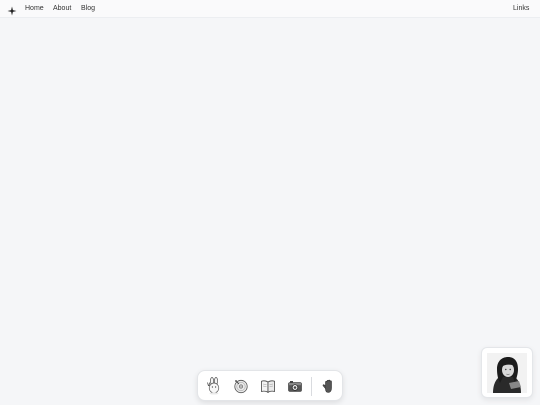  What do you see at coordinates (62, 8) in the screenshot?
I see `nav-about-link: About` at bounding box center [62, 8].